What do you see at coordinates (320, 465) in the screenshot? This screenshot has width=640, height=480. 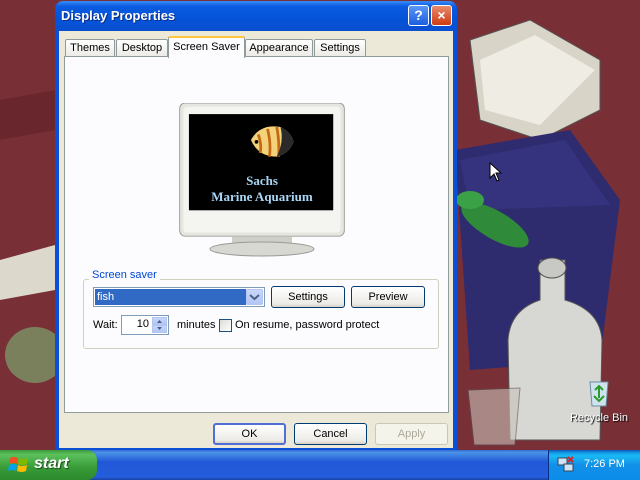 I see `taskbar: start 7:26 PM` at bounding box center [320, 465].